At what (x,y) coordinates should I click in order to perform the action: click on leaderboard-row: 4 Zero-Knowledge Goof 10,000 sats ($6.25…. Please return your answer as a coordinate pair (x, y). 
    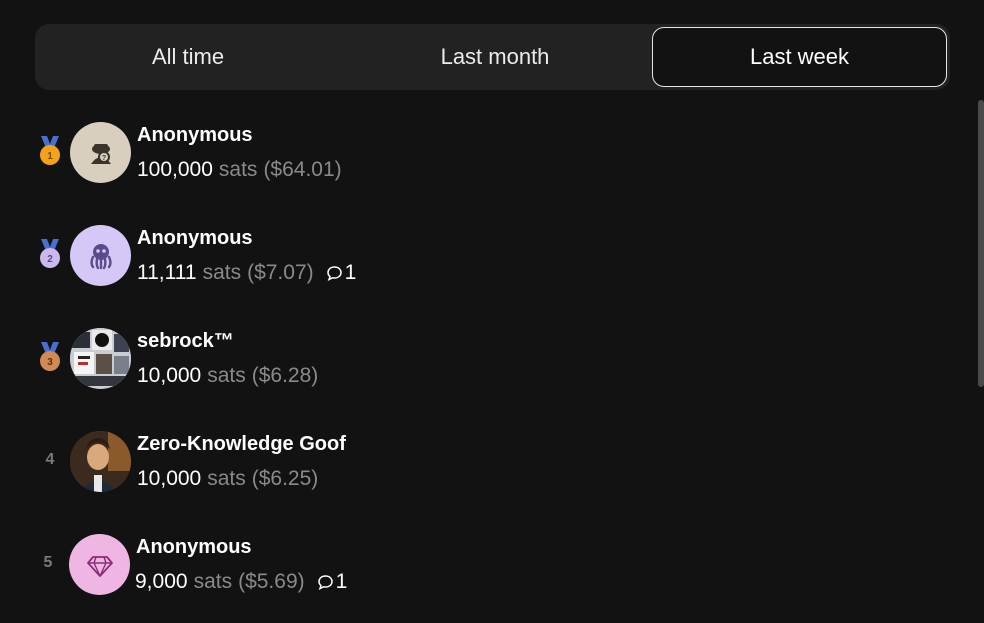
    Looking at the image, I should click on (480, 463).